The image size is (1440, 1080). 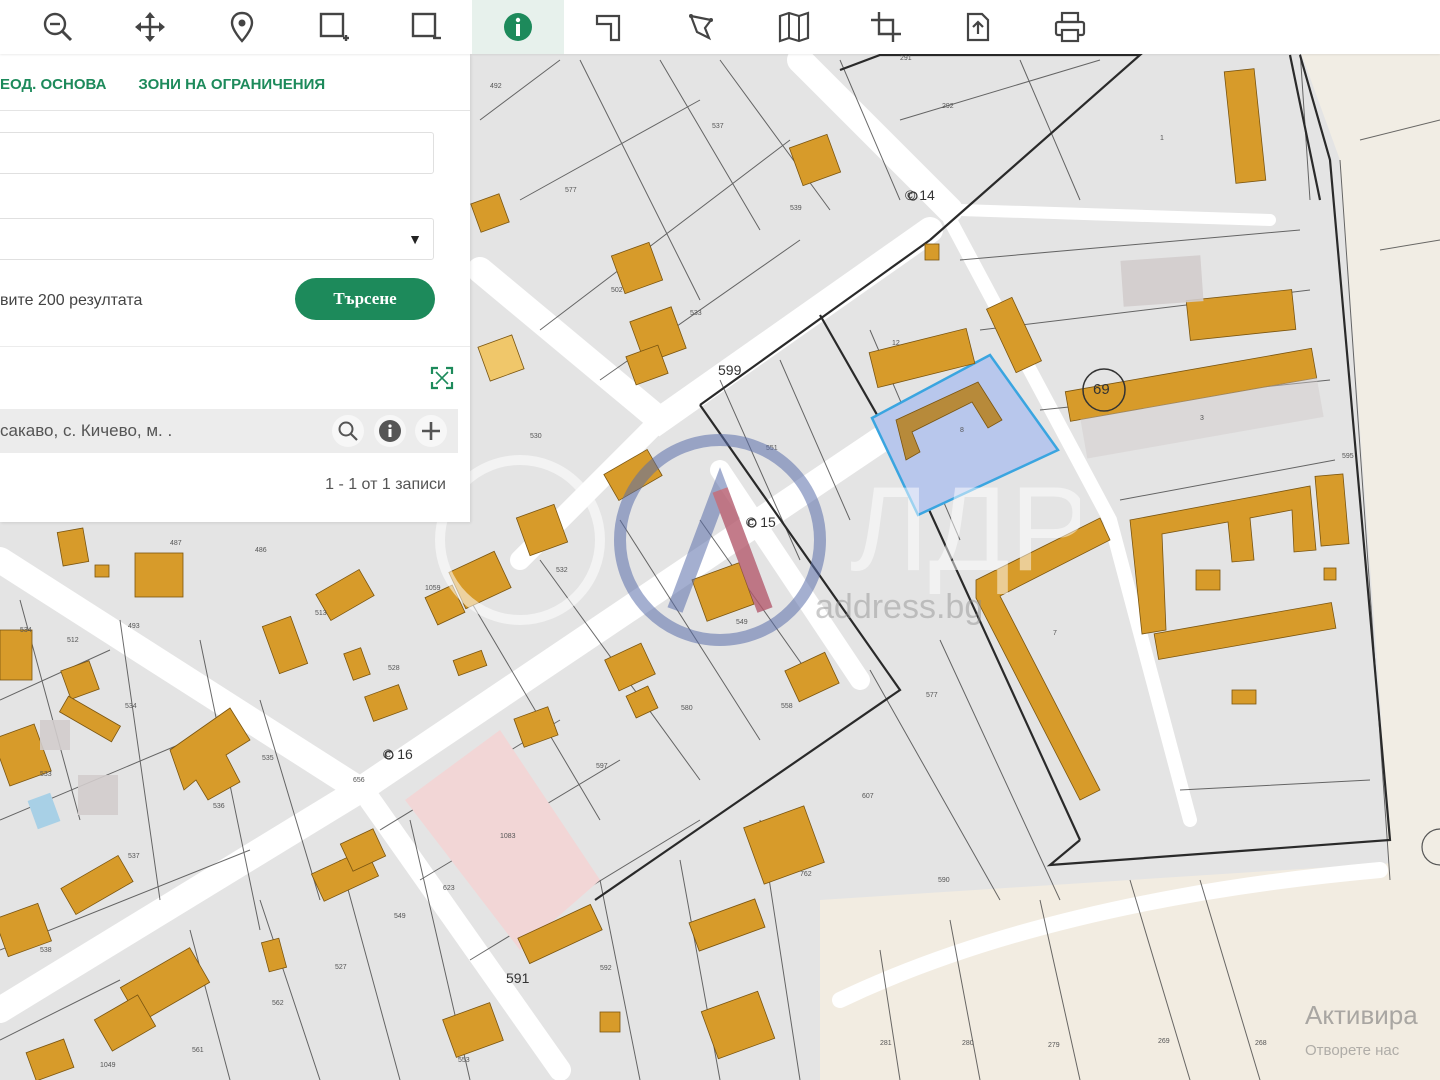 I want to click on export-button, so click(x=978, y=27).